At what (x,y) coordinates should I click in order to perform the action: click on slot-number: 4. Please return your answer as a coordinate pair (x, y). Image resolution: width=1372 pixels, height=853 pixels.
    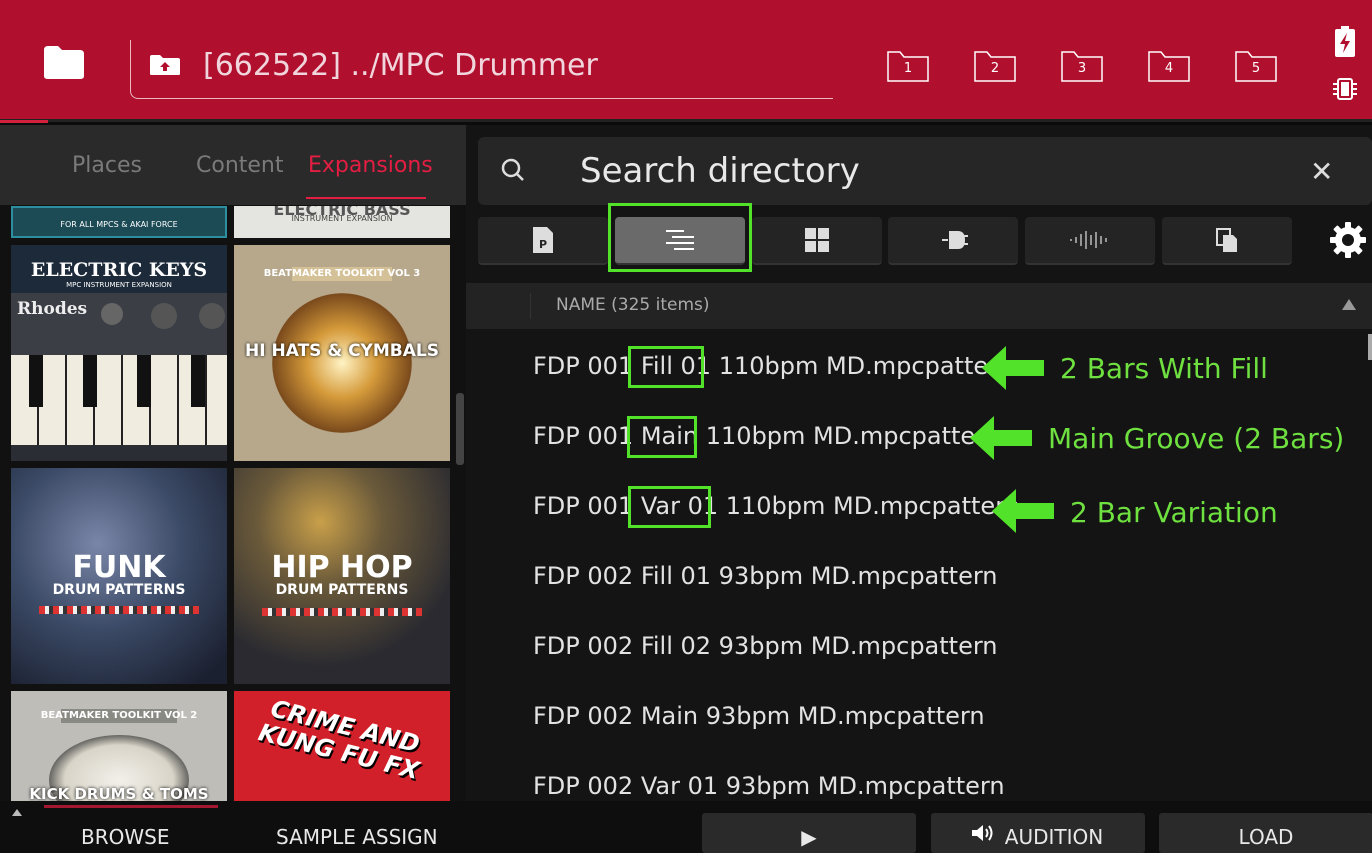
    Looking at the image, I should click on (1169, 68).